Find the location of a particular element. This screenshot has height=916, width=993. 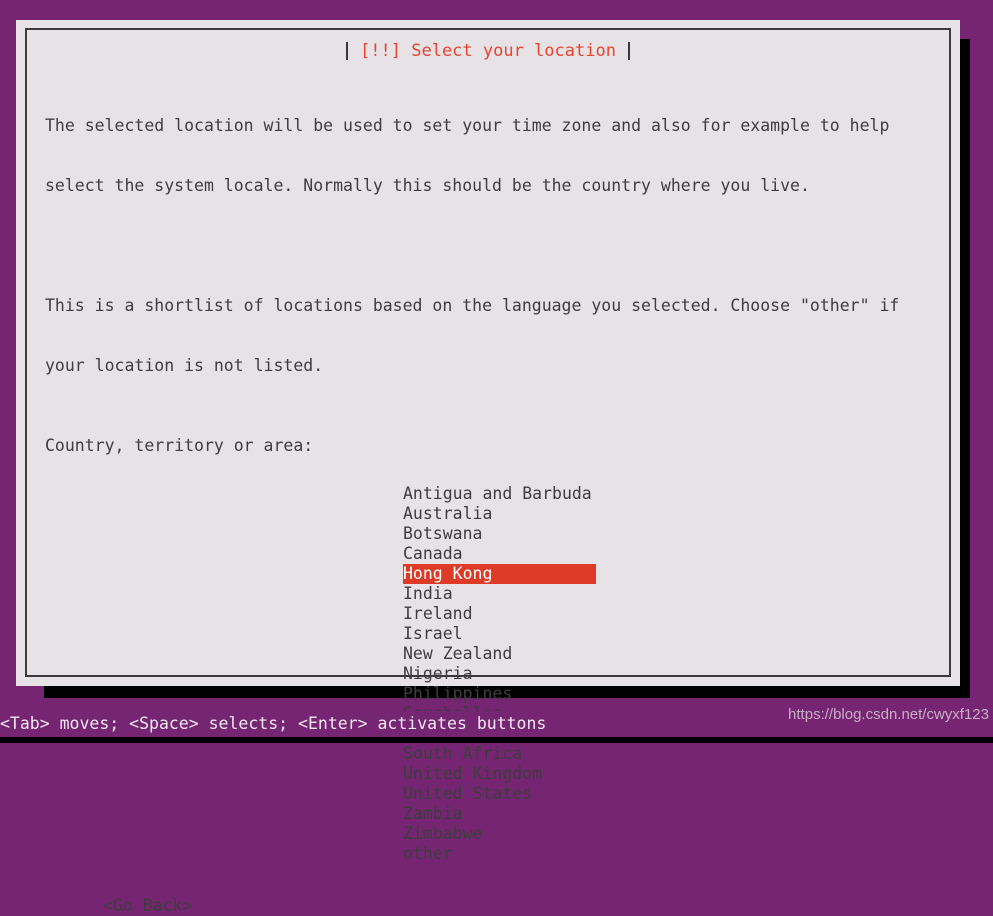

watermark-text: https://blog.csdn.net/cwyxf123 is located at coordinates (888, 714).